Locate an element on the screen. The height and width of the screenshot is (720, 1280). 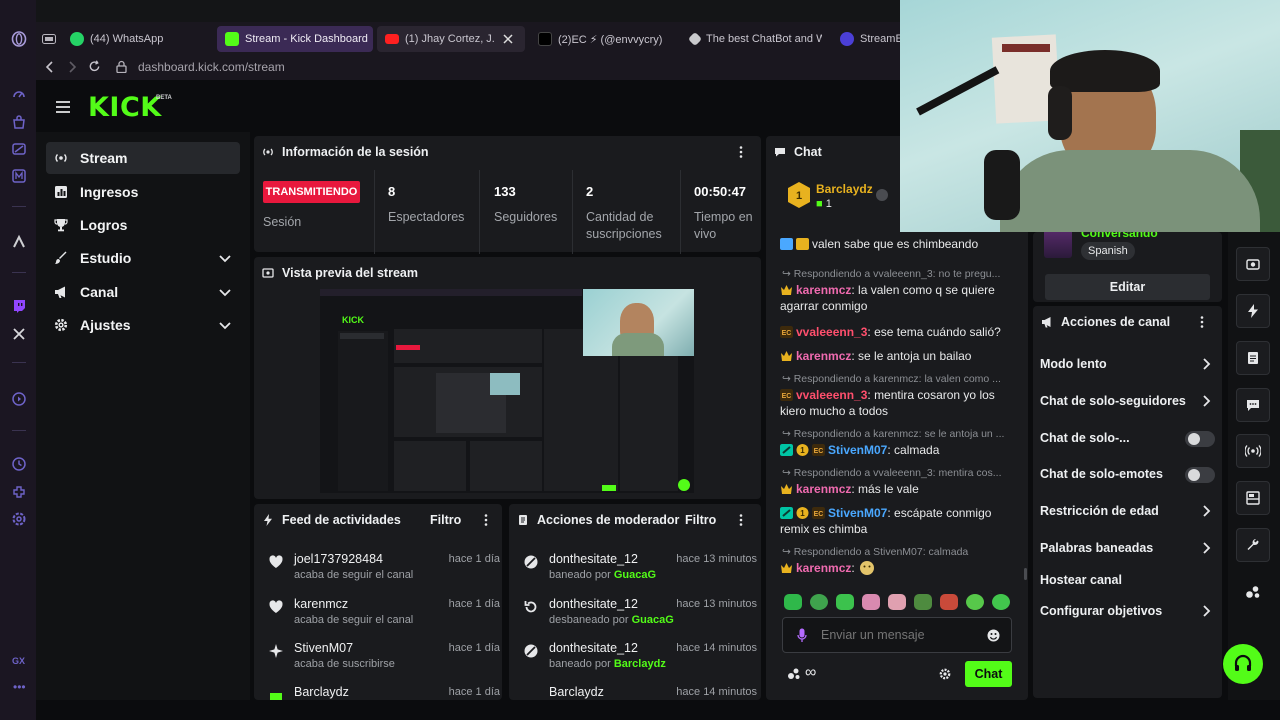
subscribers-only-toggle is located at coordinates (1200, 439).